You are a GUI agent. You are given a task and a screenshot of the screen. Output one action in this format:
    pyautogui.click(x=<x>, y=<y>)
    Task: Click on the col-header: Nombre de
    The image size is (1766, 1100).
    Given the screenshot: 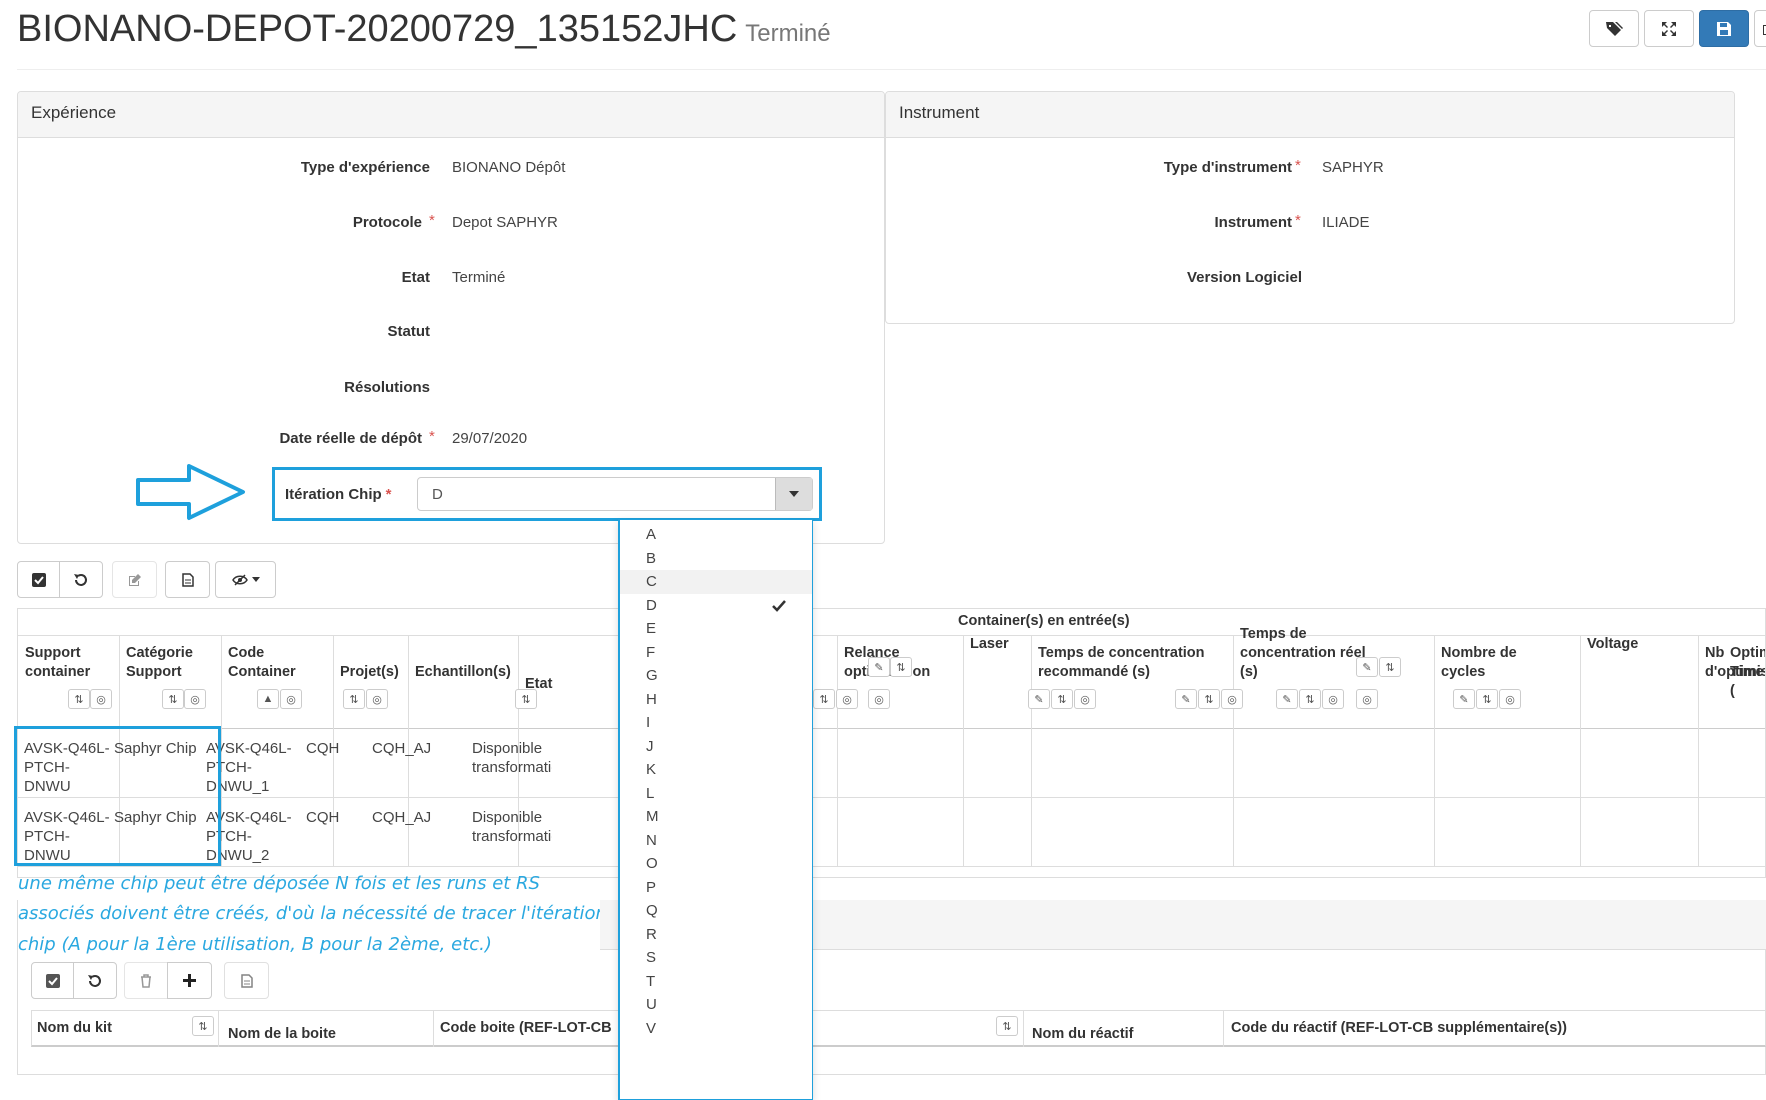 What is the action you would take?
    pyautogui.click(x=1479, y=653)
    